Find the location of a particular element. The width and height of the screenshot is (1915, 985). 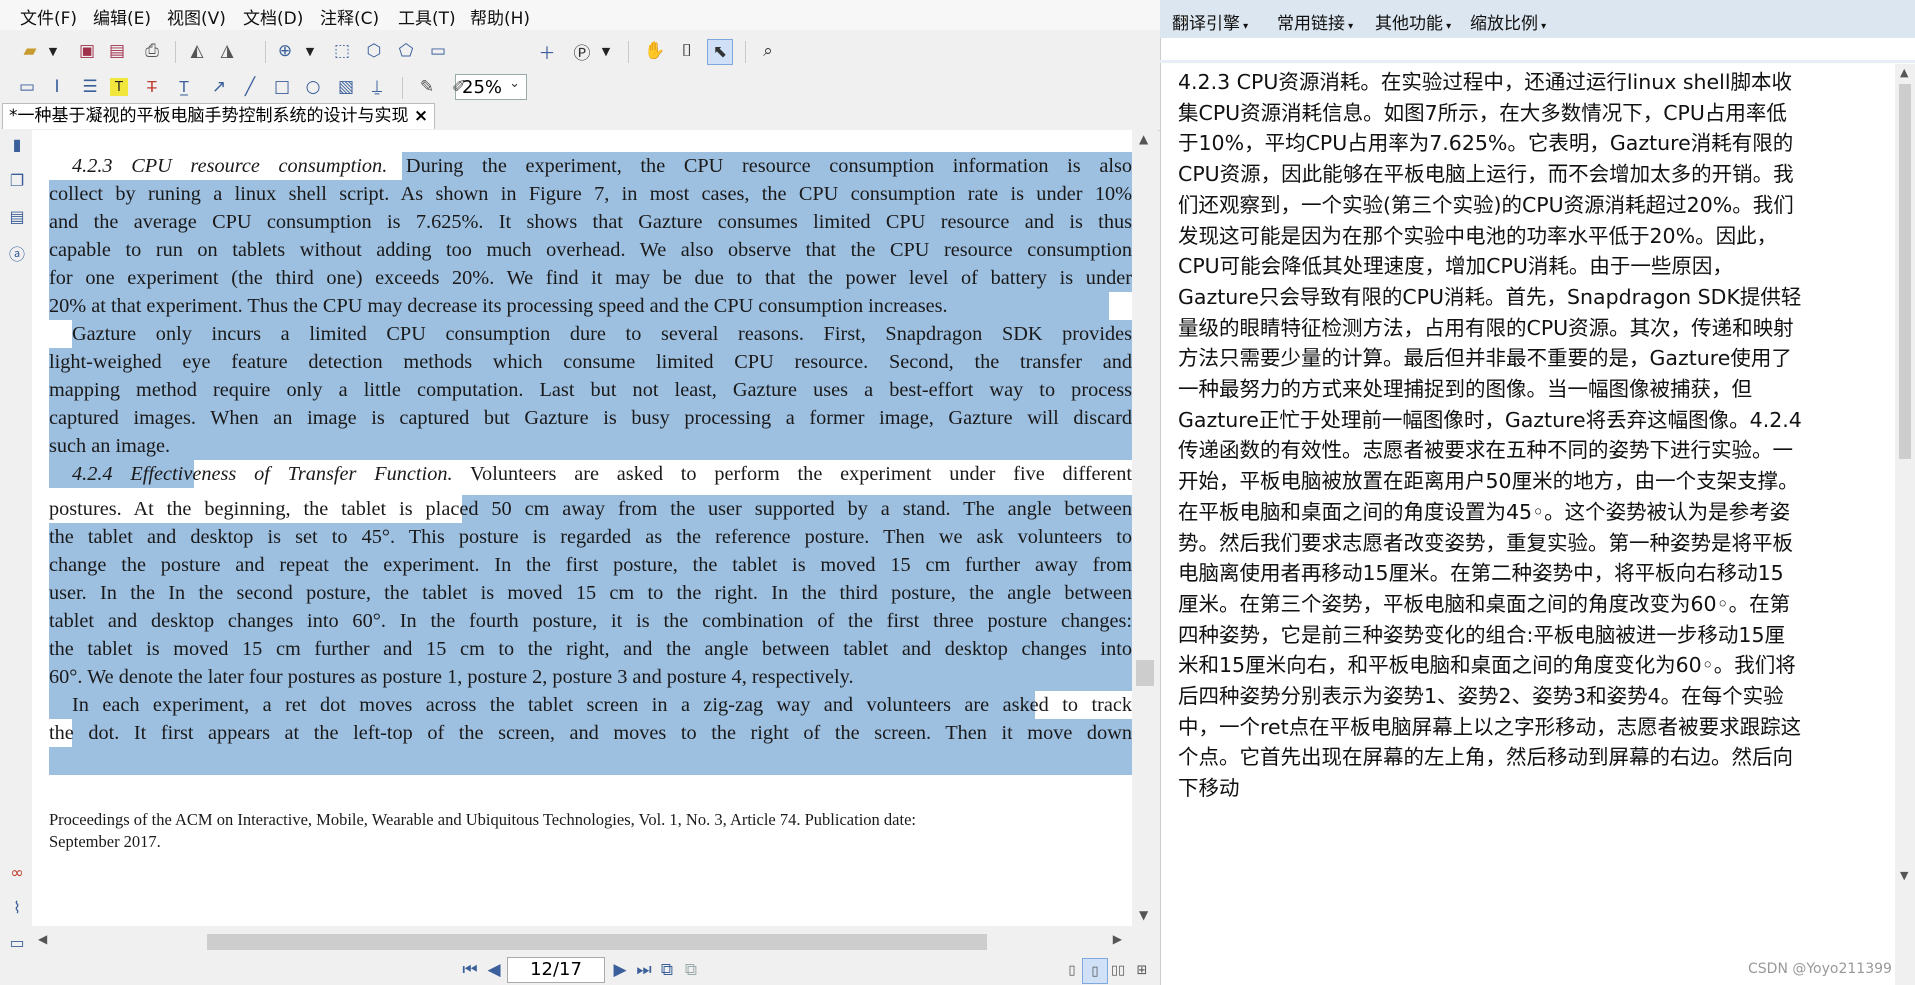

underline-icon: T̲ is located at coordinates (184, 87).